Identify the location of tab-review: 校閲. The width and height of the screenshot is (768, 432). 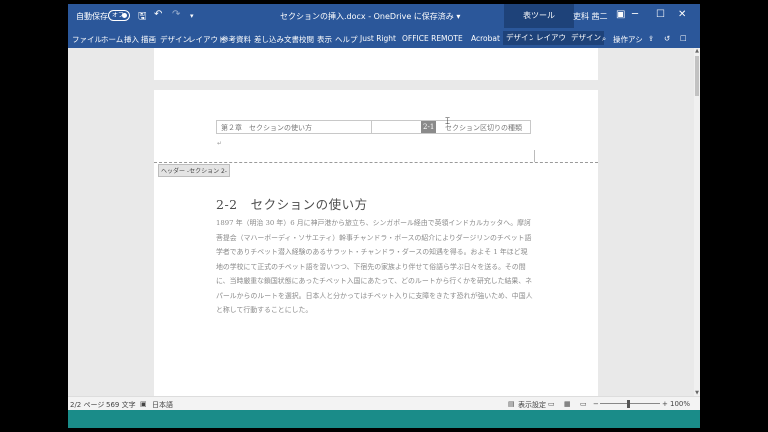
(306, 39).